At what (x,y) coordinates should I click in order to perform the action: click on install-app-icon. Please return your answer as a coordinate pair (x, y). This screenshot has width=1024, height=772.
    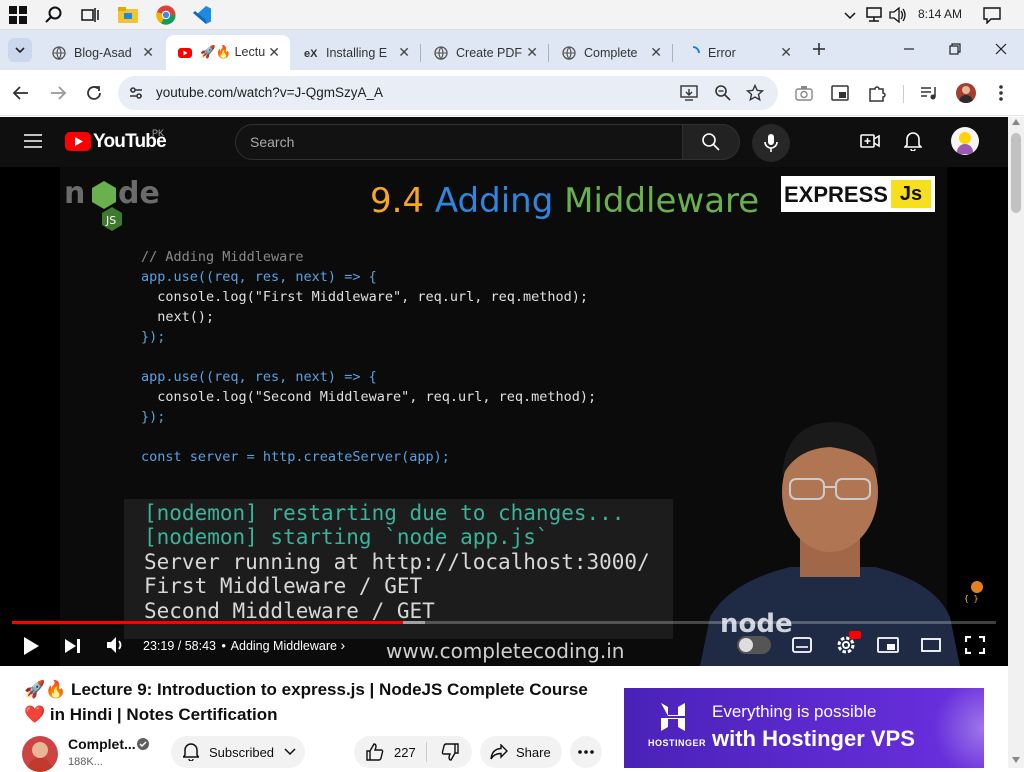
    Looking at the image, I should click on (689, 93).